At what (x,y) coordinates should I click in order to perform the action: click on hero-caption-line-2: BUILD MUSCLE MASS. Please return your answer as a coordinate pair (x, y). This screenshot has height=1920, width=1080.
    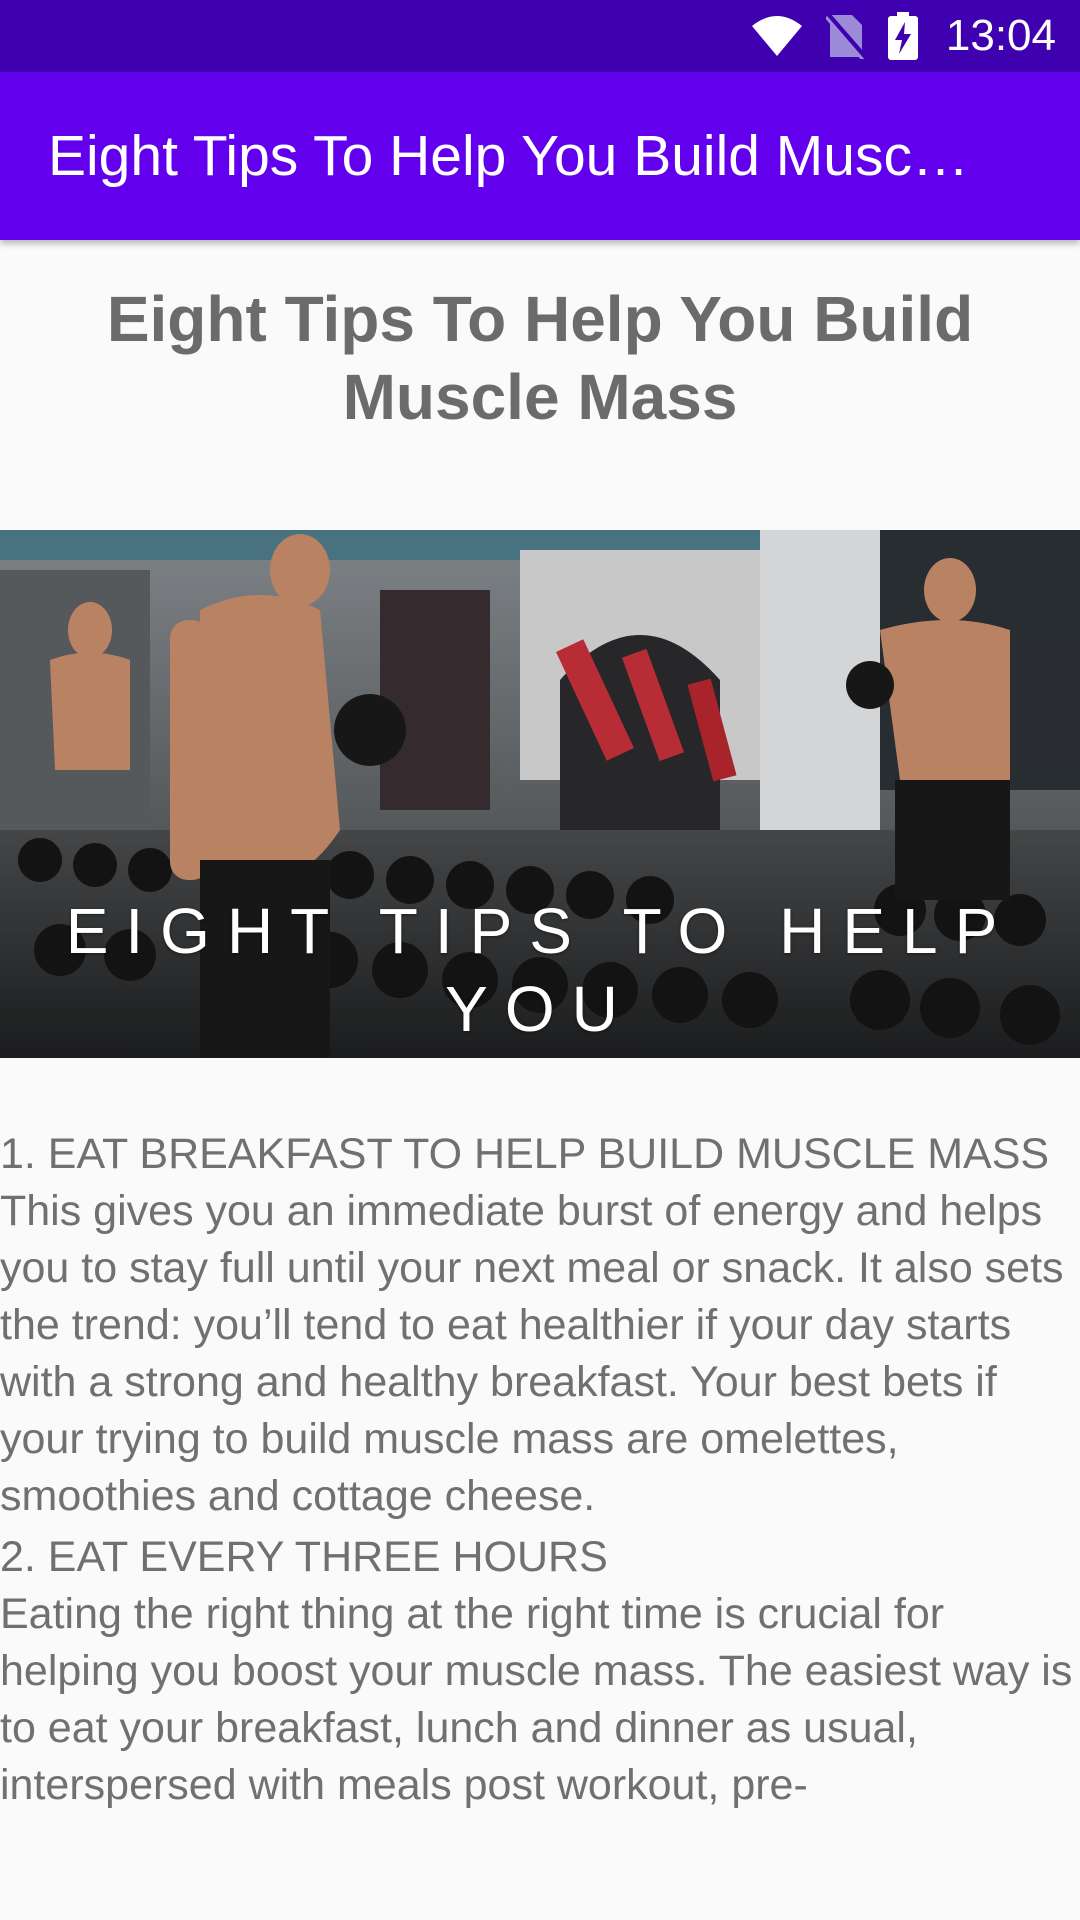
    Looking at the image, I should click on (540, 1053).